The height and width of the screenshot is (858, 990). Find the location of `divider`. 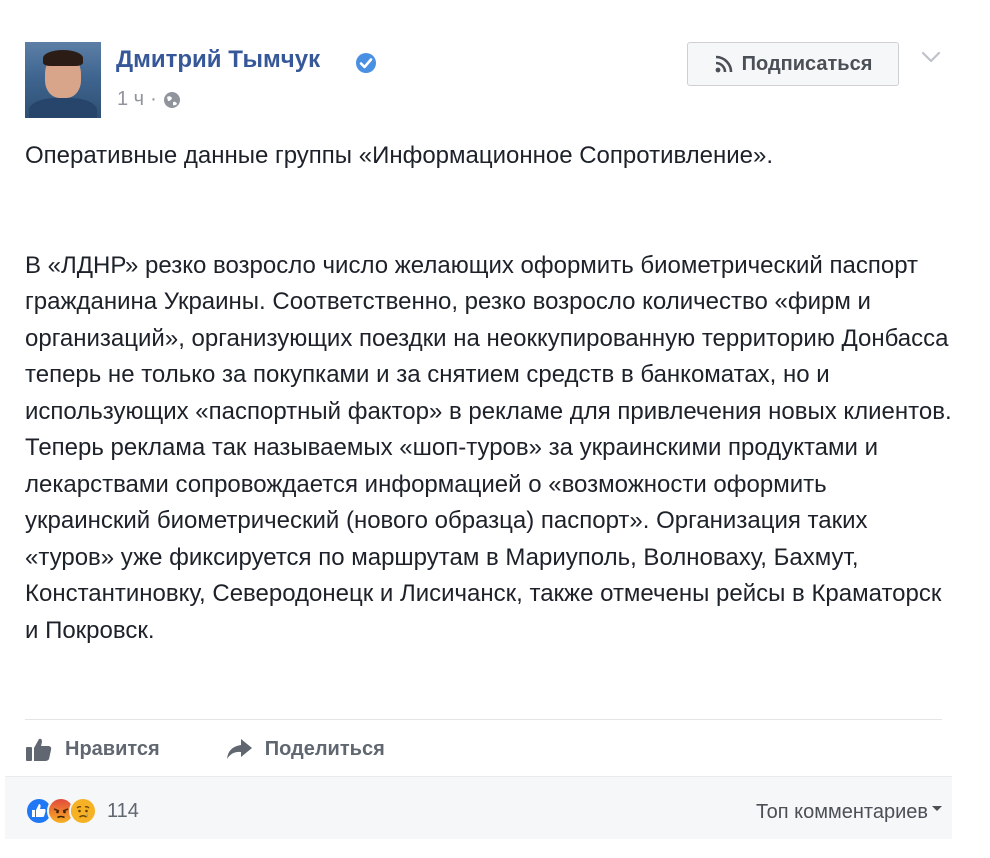

divider is located at coordinates (483, 719).